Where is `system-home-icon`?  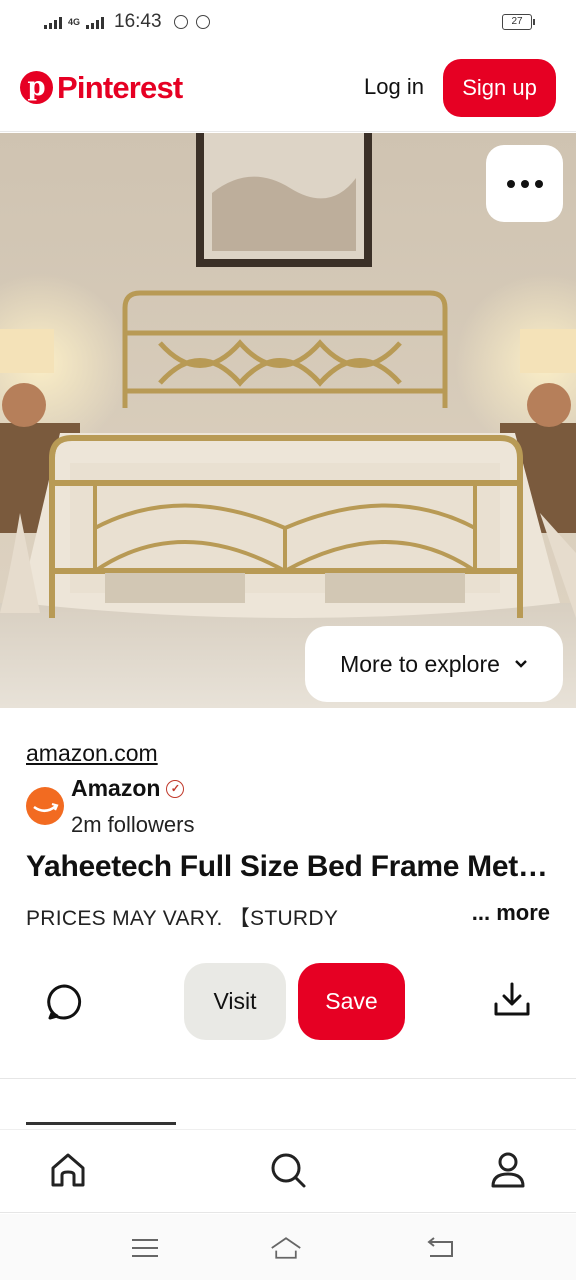 system-home-icon is located at coordinates (286, 1248).